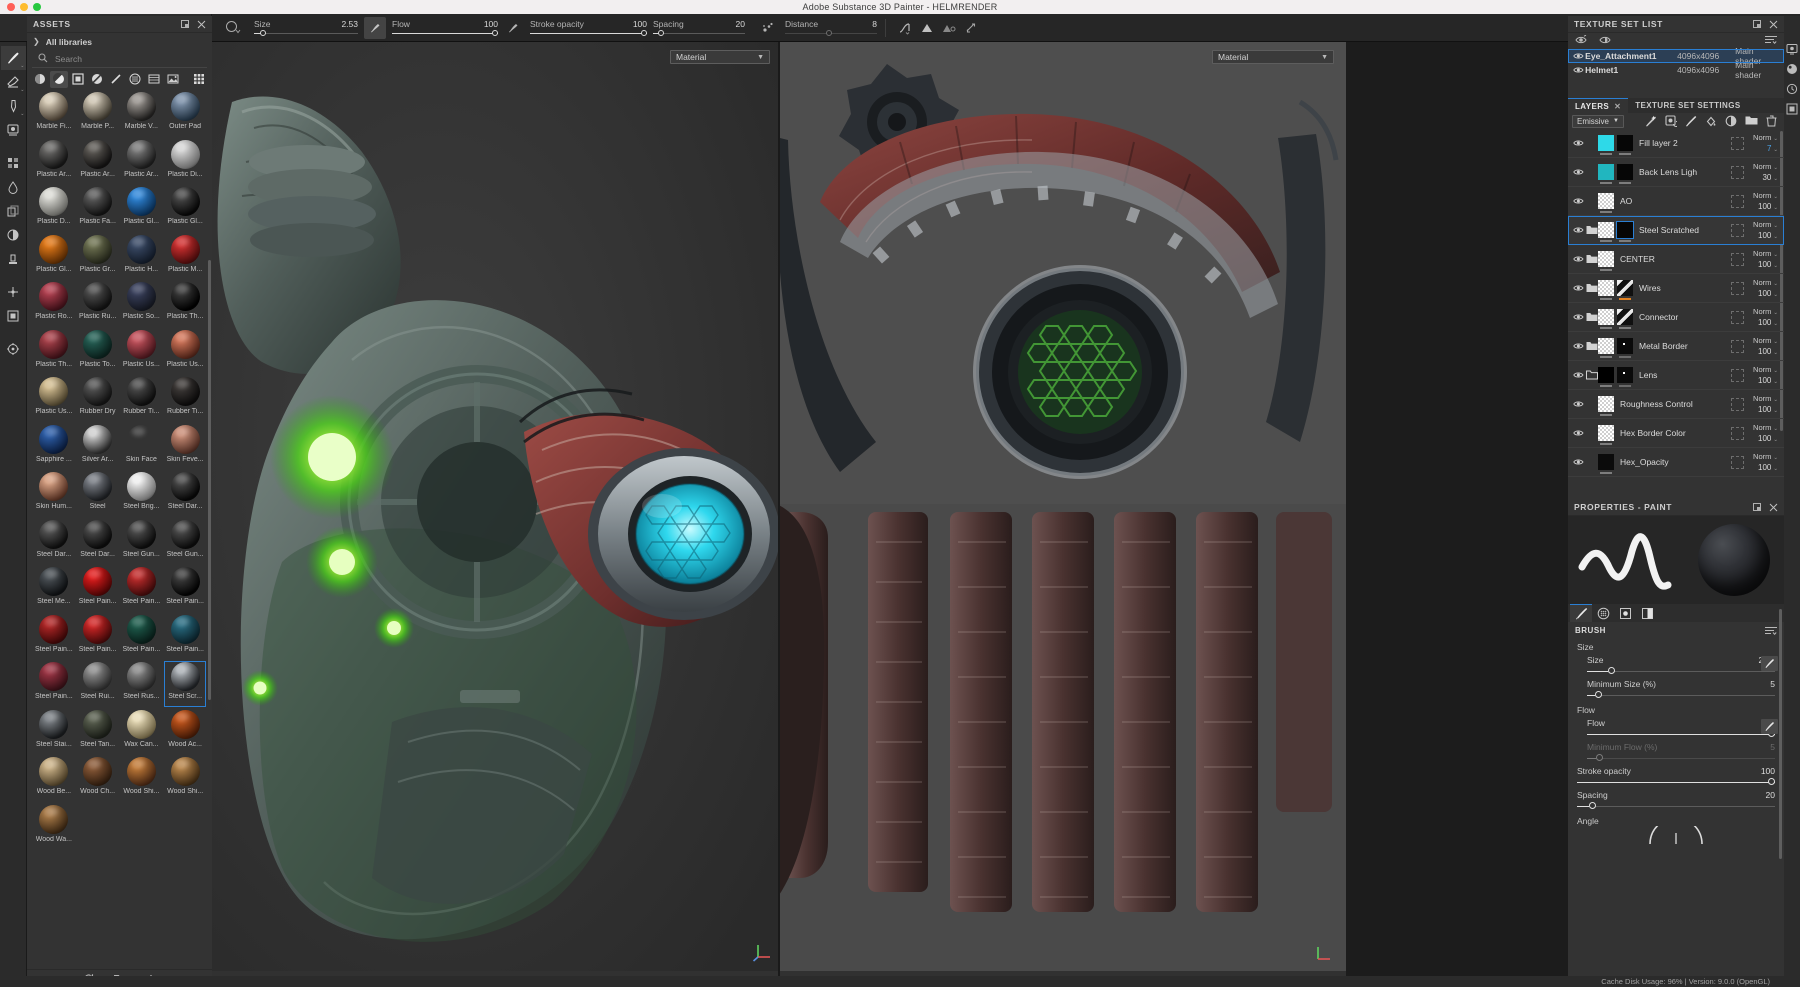  I want to click on follow-path-icon, so click(971, 28).